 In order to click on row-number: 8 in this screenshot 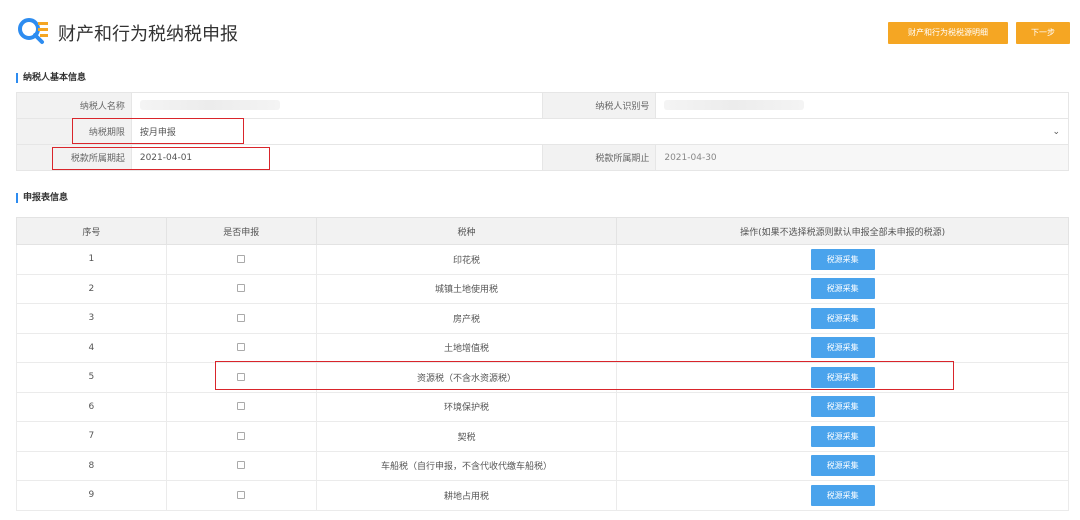, I will do `click(91, 465)`.